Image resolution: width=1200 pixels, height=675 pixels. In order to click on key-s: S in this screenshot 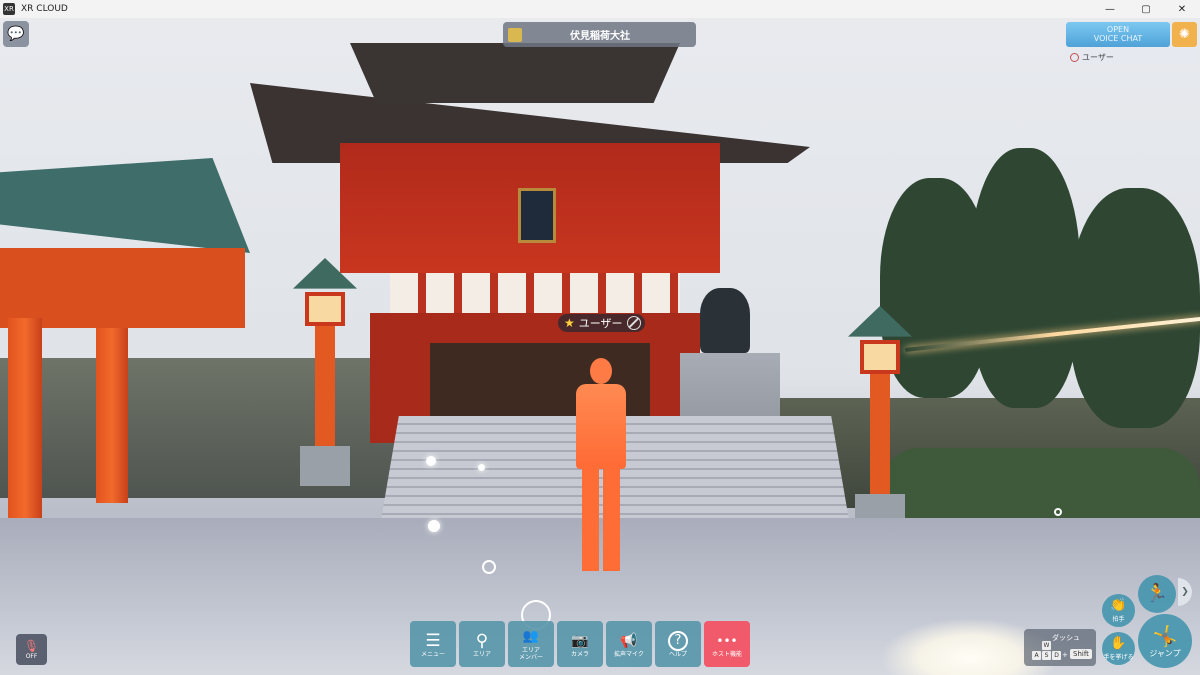, I will do `click(1046, 655)`.